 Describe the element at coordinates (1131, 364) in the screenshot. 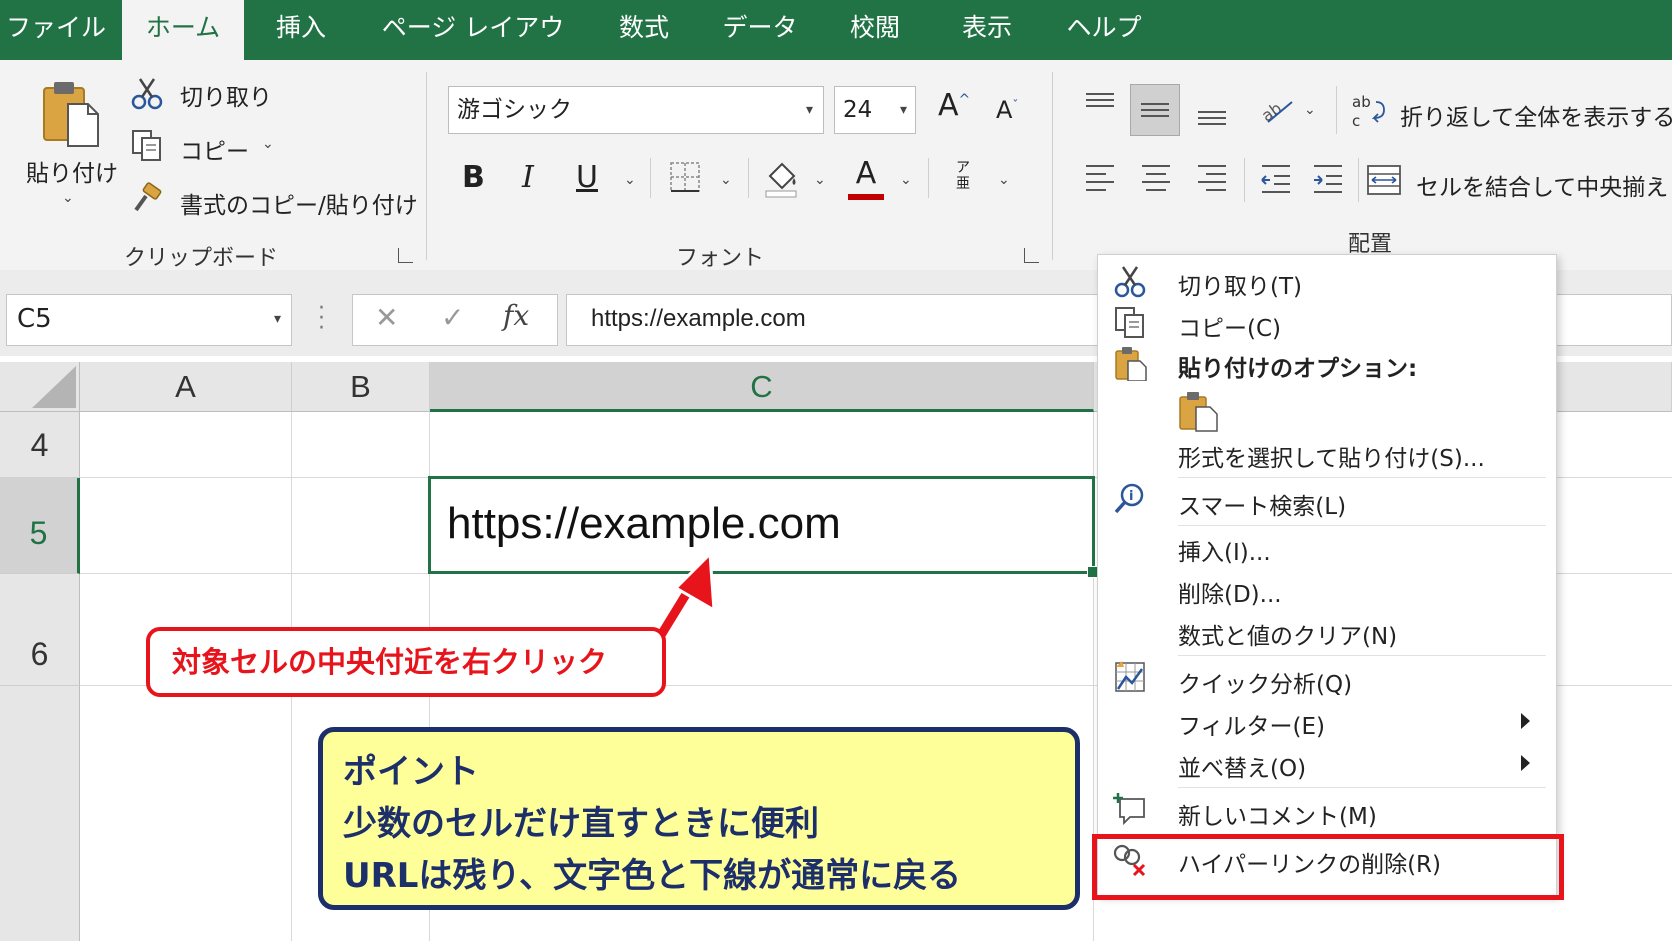

I see `paste-options-icon` at that location.